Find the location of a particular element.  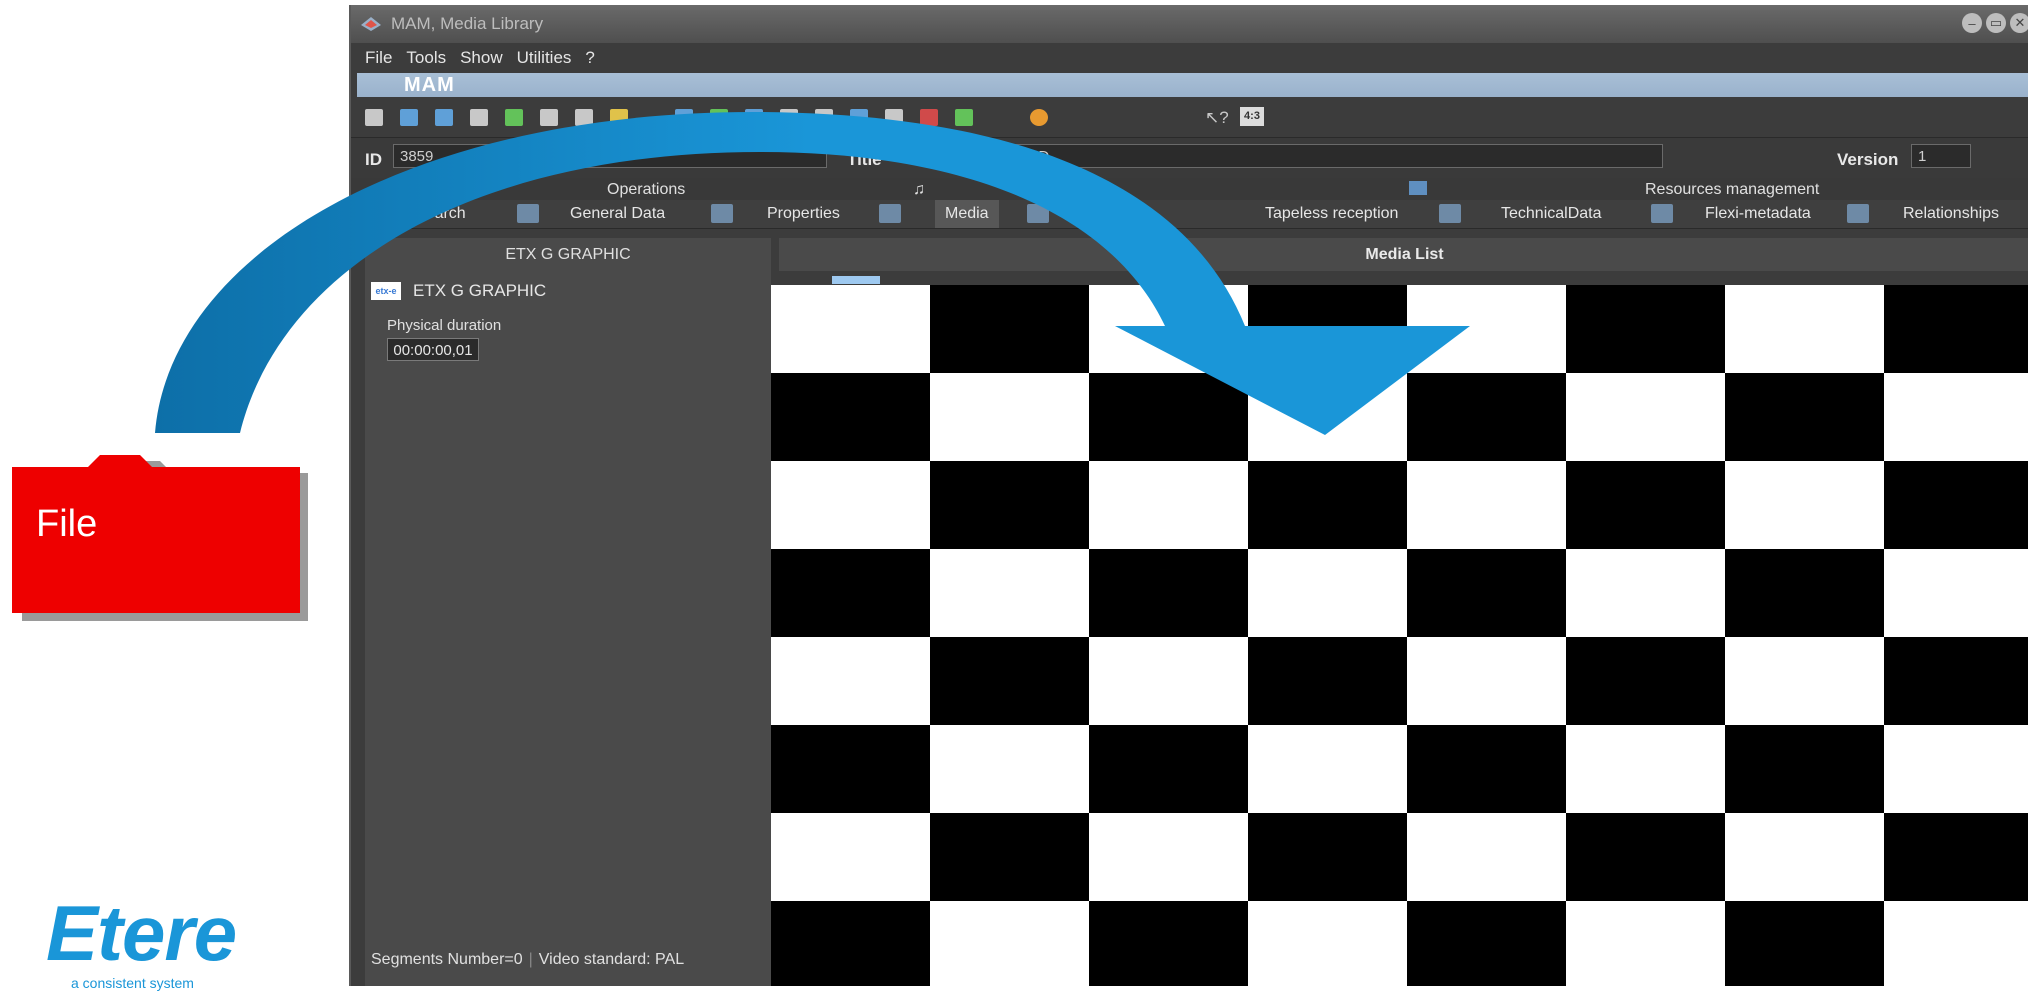

play-icon is located at coordinates (1039, 117).